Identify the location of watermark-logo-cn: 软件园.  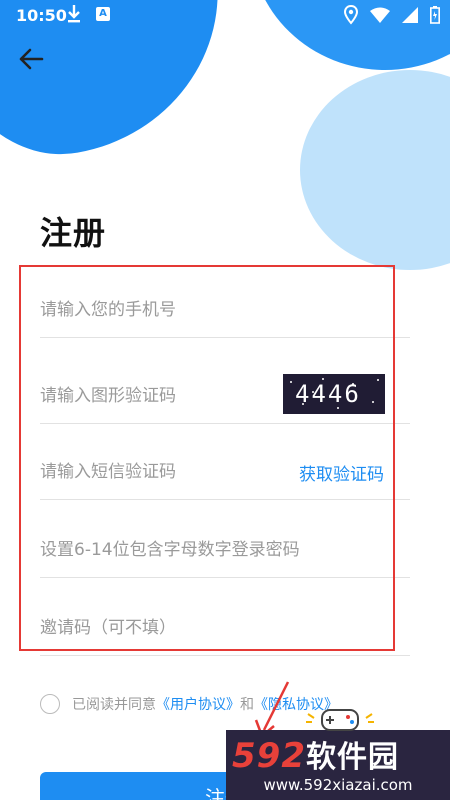
(352, 757).